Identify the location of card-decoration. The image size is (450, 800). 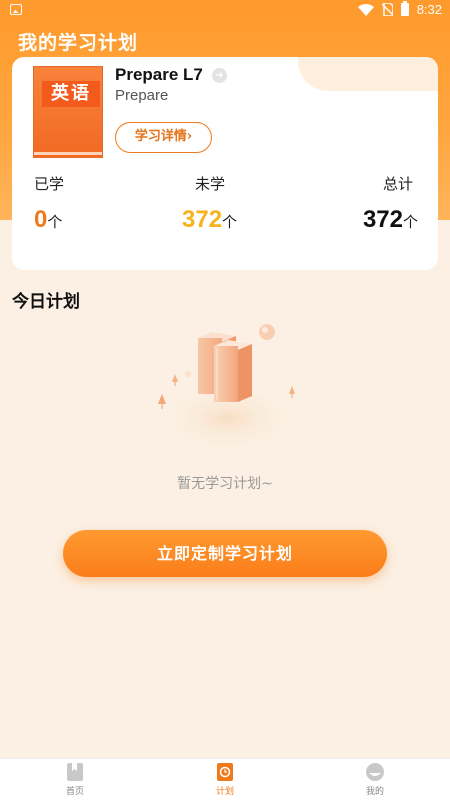
(368, 74).